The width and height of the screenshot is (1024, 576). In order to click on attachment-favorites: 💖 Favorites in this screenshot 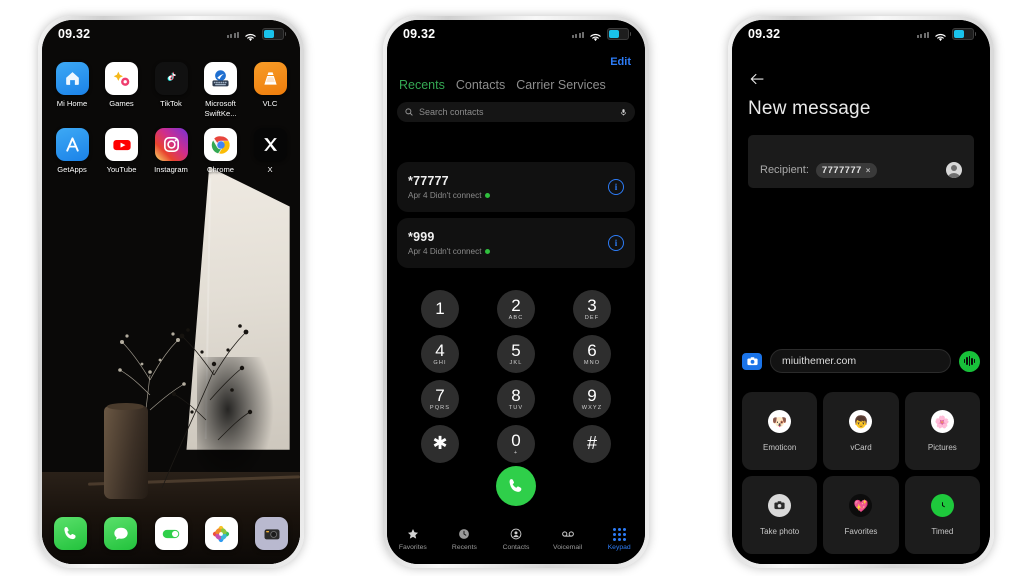, I will do `click(861, 515)`.